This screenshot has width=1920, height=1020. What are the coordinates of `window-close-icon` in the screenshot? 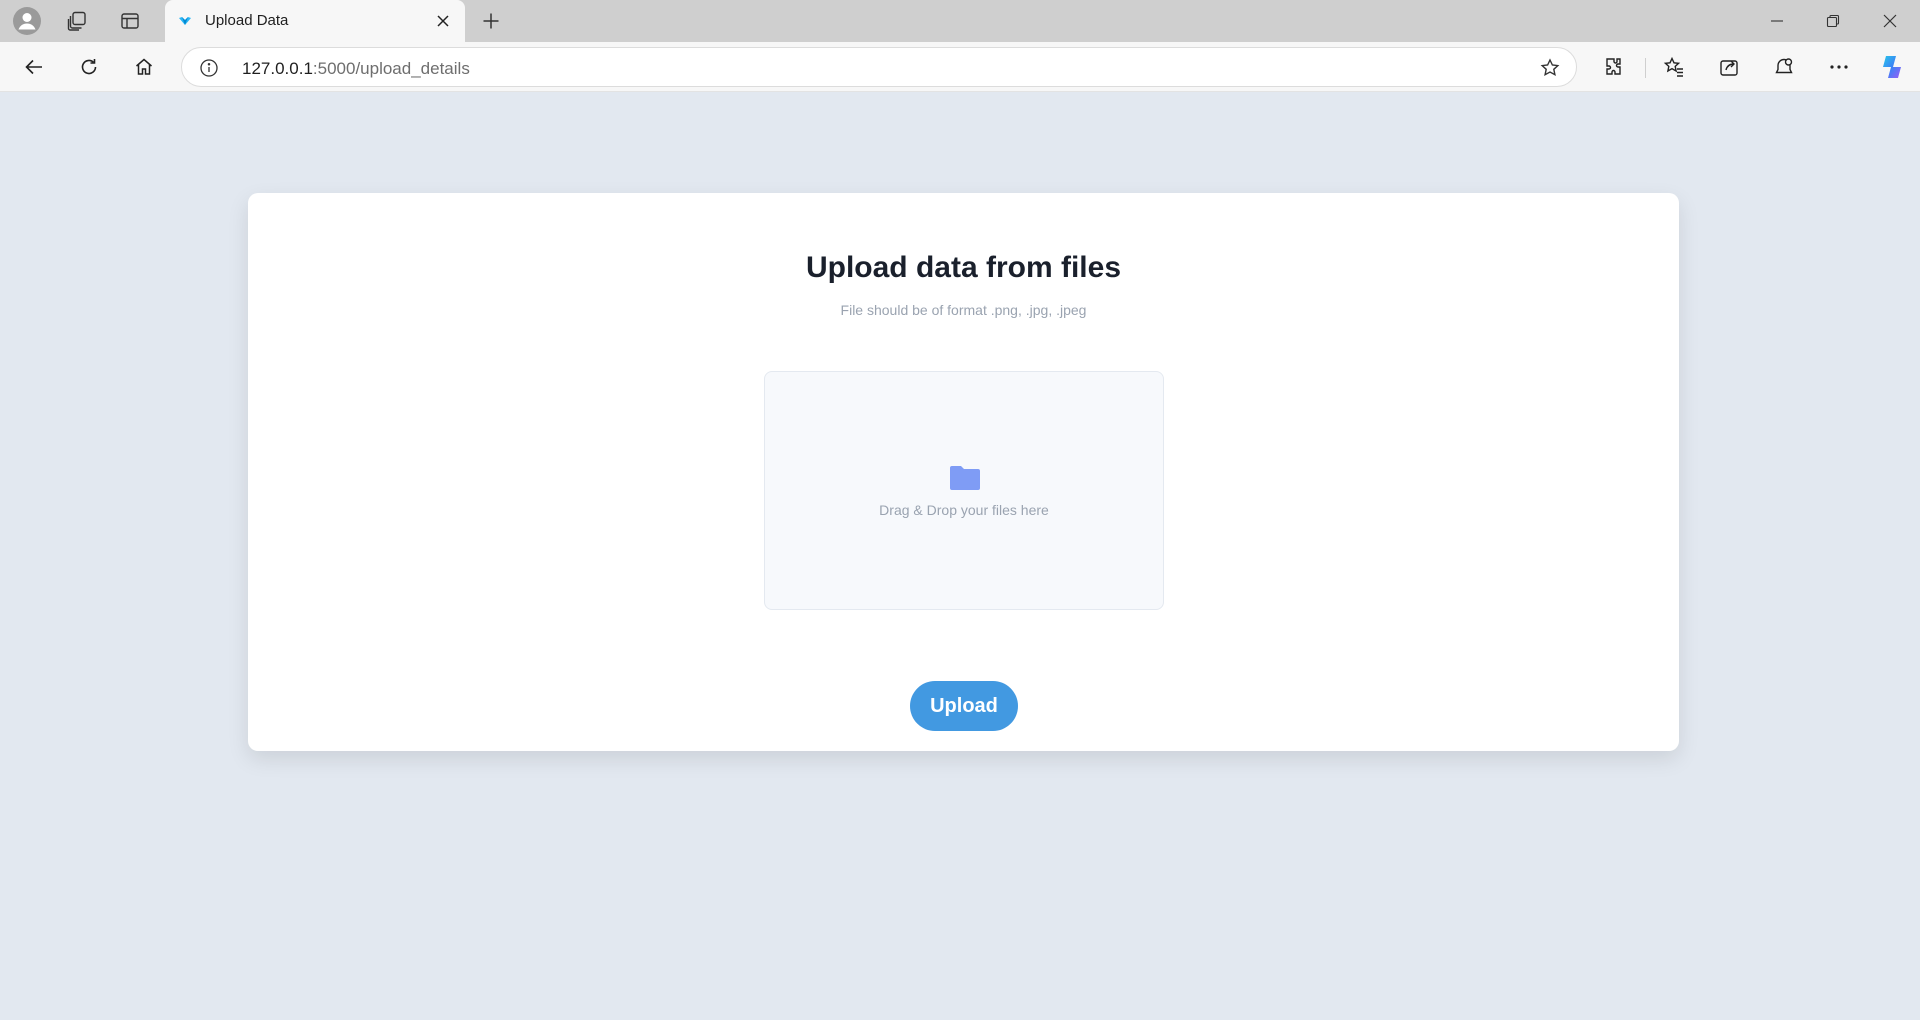 It's located at (1890, 21).